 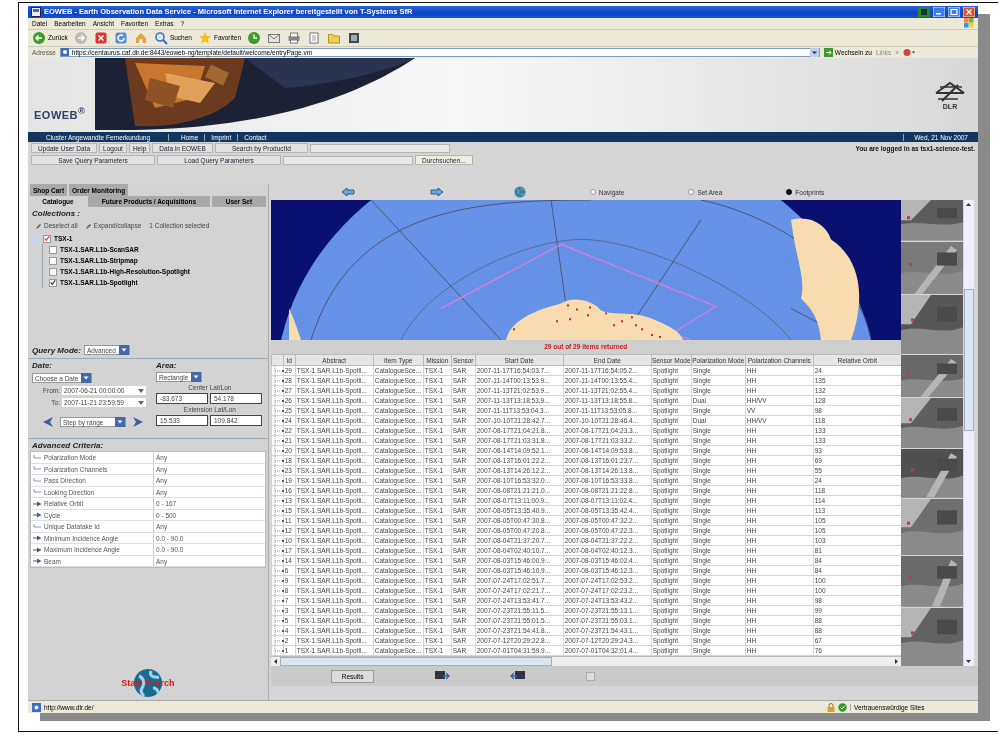 I want to click on site-logo: EOWEB$^{®}$, so click(x=60, y=113).